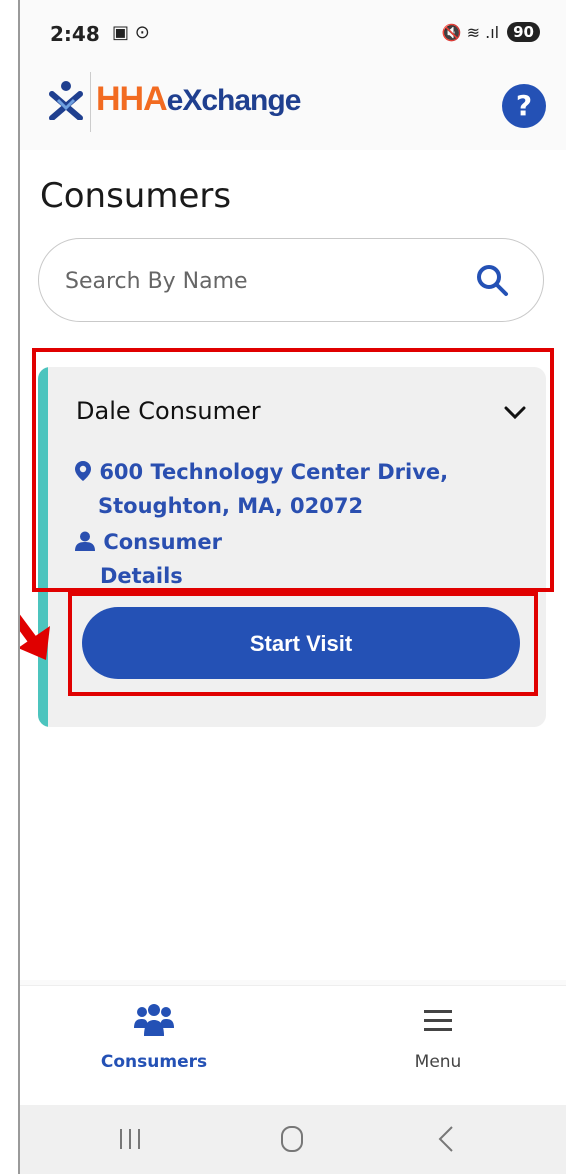 This screenshot has width=566, height=1174. I want to click on logo-exchange-text: eXchange, so click(234, 100).